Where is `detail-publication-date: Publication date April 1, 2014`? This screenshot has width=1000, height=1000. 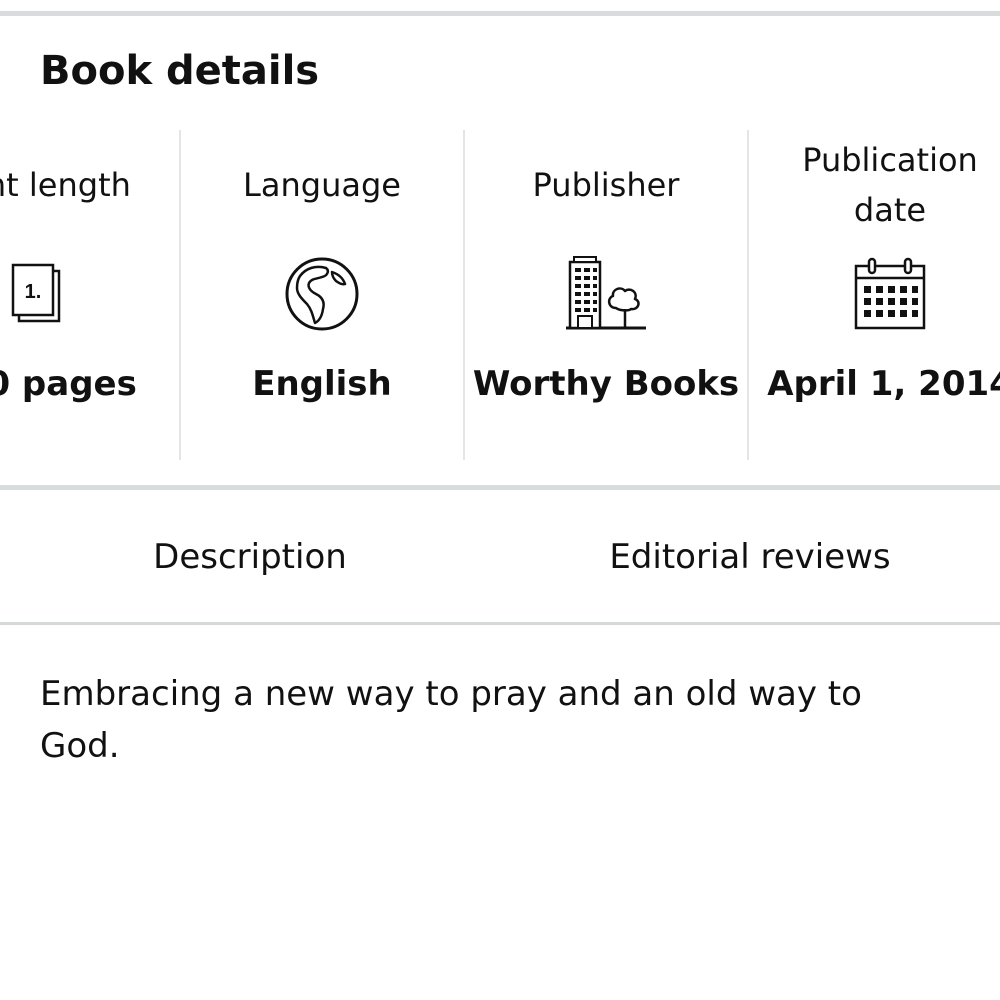
detail-publication-date: Publication date April 1, 2014 is located at coordinates (874, 295).